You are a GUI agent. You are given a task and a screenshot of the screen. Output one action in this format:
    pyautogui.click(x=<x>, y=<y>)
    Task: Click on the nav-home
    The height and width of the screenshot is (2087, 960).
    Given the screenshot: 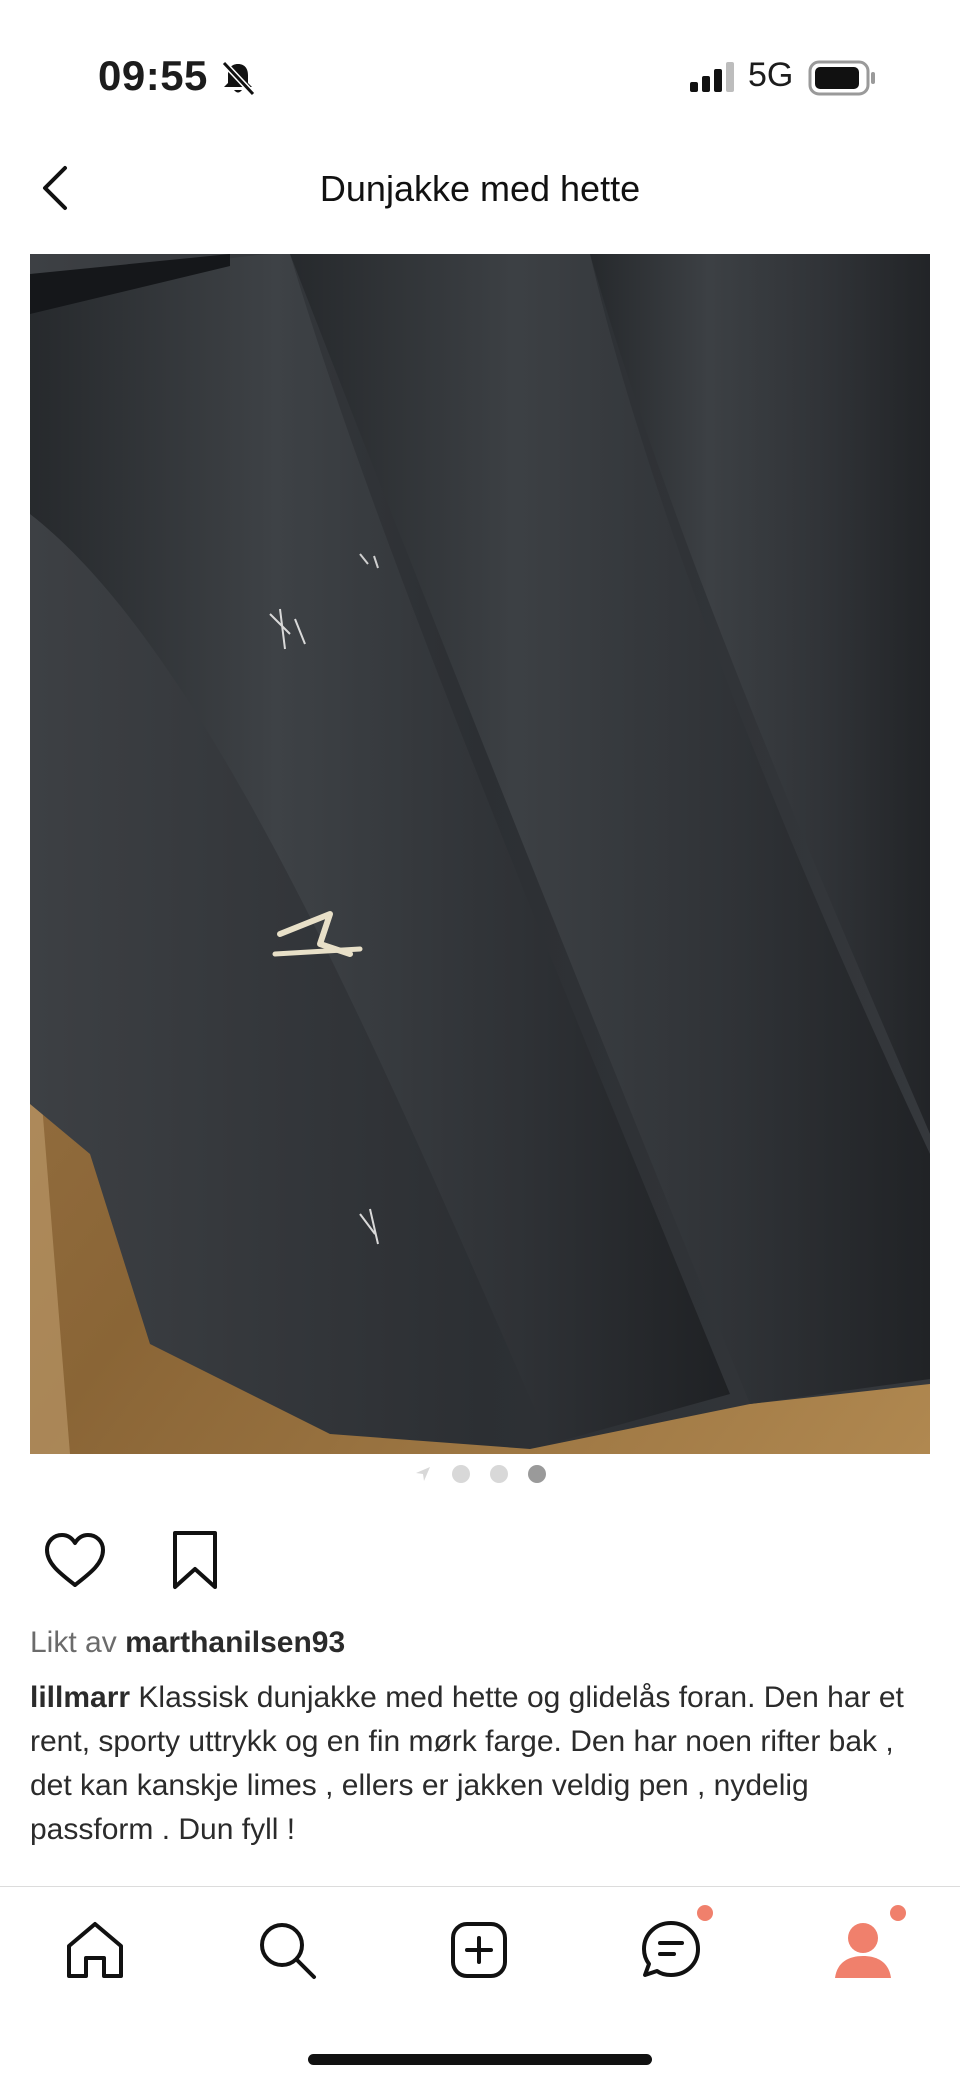 What is the action you would take?
    pyautogui.click(x=95, y=1950)
    